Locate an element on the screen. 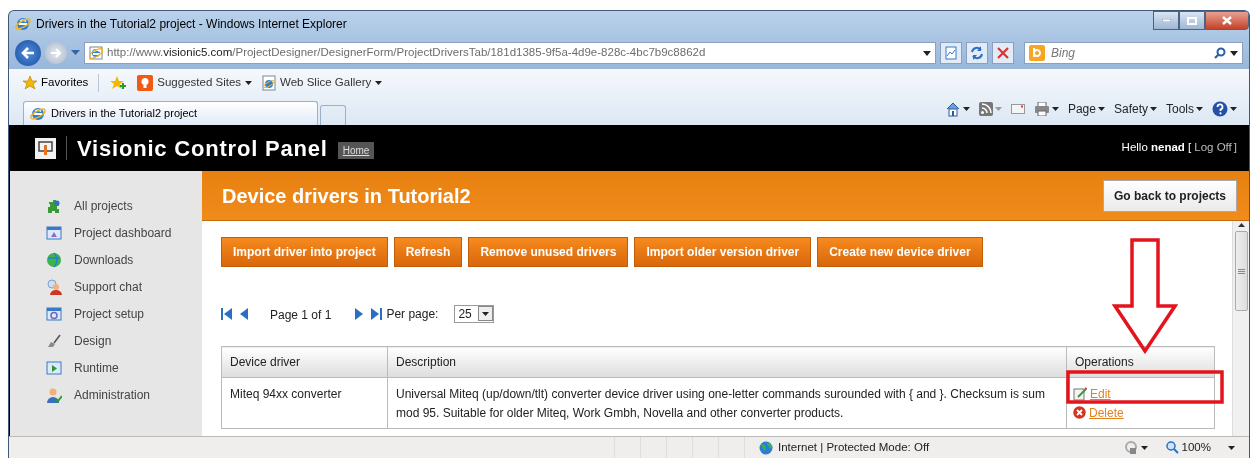  feeds-button is located at coordinates (990, 109).